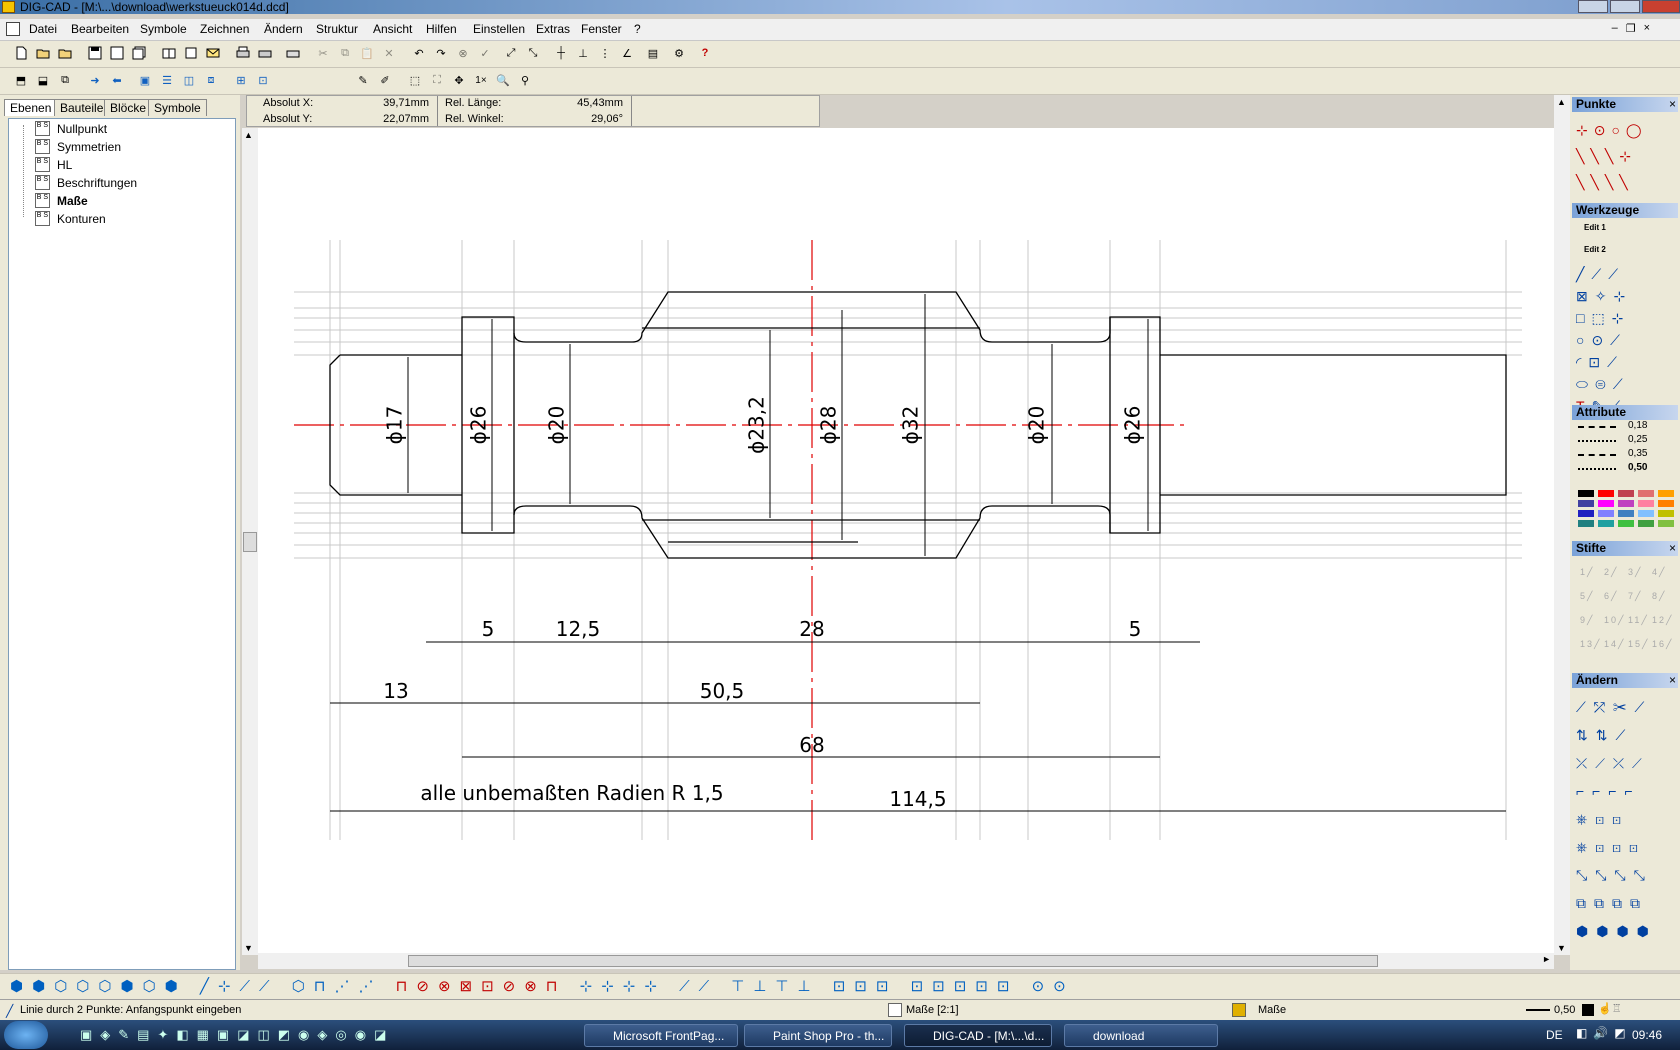 The height and width of the screenshot is (1050, 1680). Describe the element at coordinates (117, 53) in the screenshot. I see `save-as-icon` at that location.